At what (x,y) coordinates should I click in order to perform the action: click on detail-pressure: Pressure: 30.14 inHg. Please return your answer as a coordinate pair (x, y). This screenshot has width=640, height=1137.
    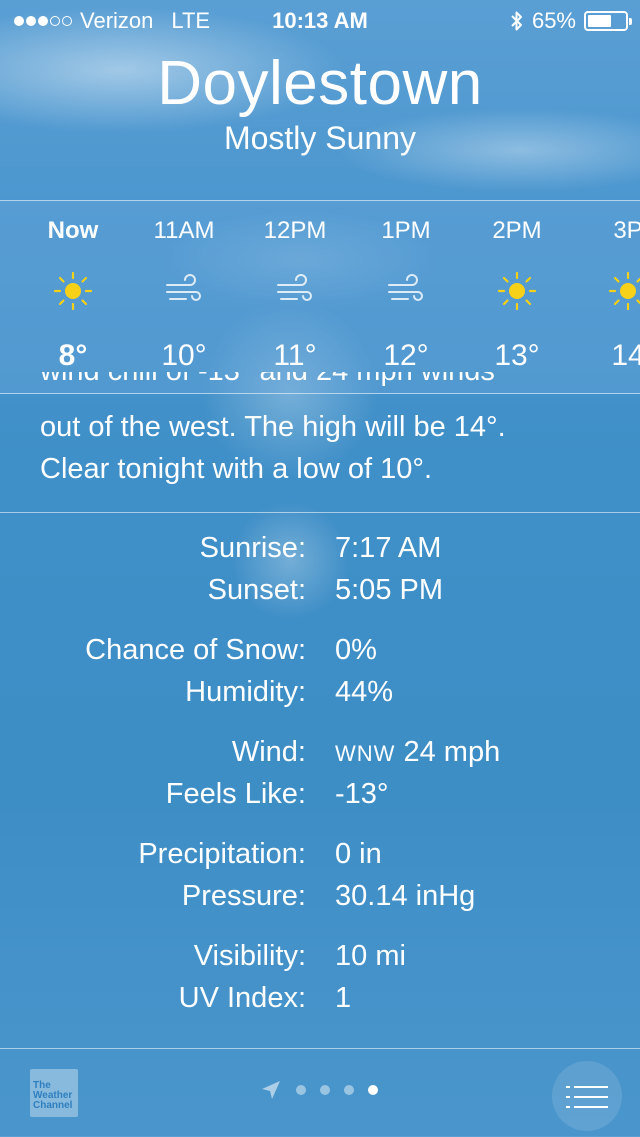
    Looking at the image, I should click on (320, 897).